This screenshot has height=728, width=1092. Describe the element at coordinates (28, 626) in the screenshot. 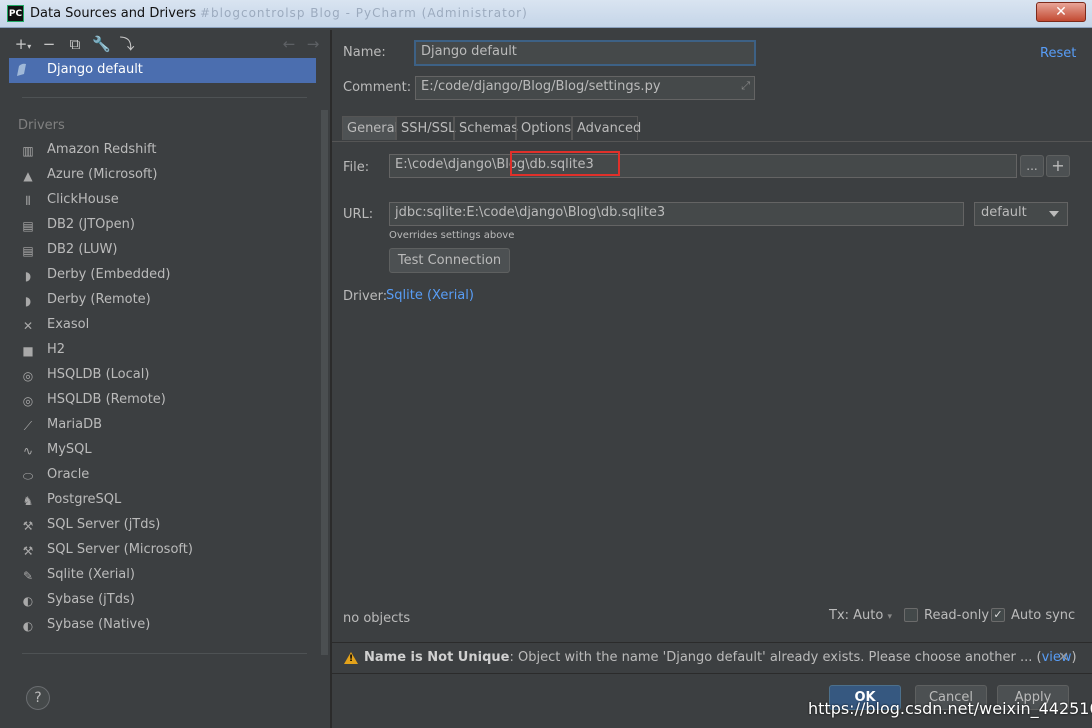

I see `sybase-icon: ◐` at that location.